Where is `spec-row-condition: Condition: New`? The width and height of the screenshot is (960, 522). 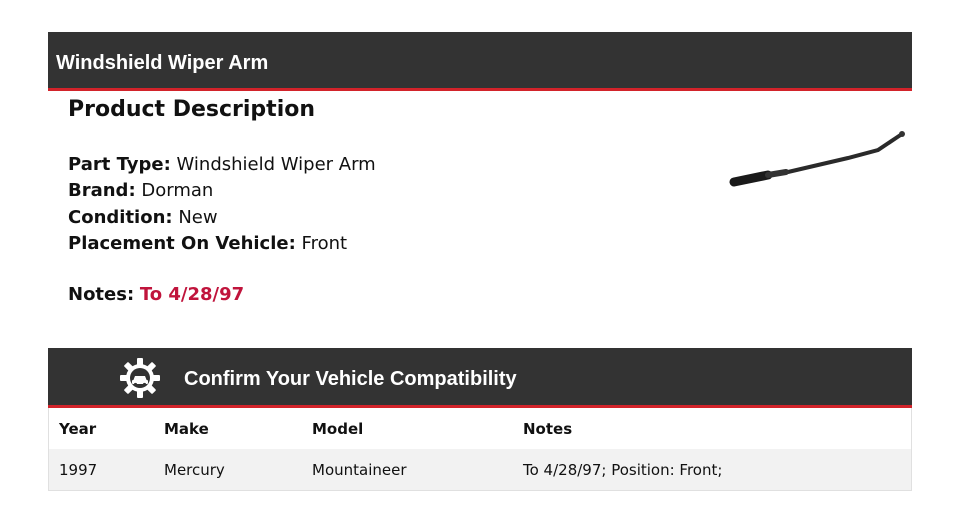 spec-row-condition: Condition: New is located at coordinates (222, 218).